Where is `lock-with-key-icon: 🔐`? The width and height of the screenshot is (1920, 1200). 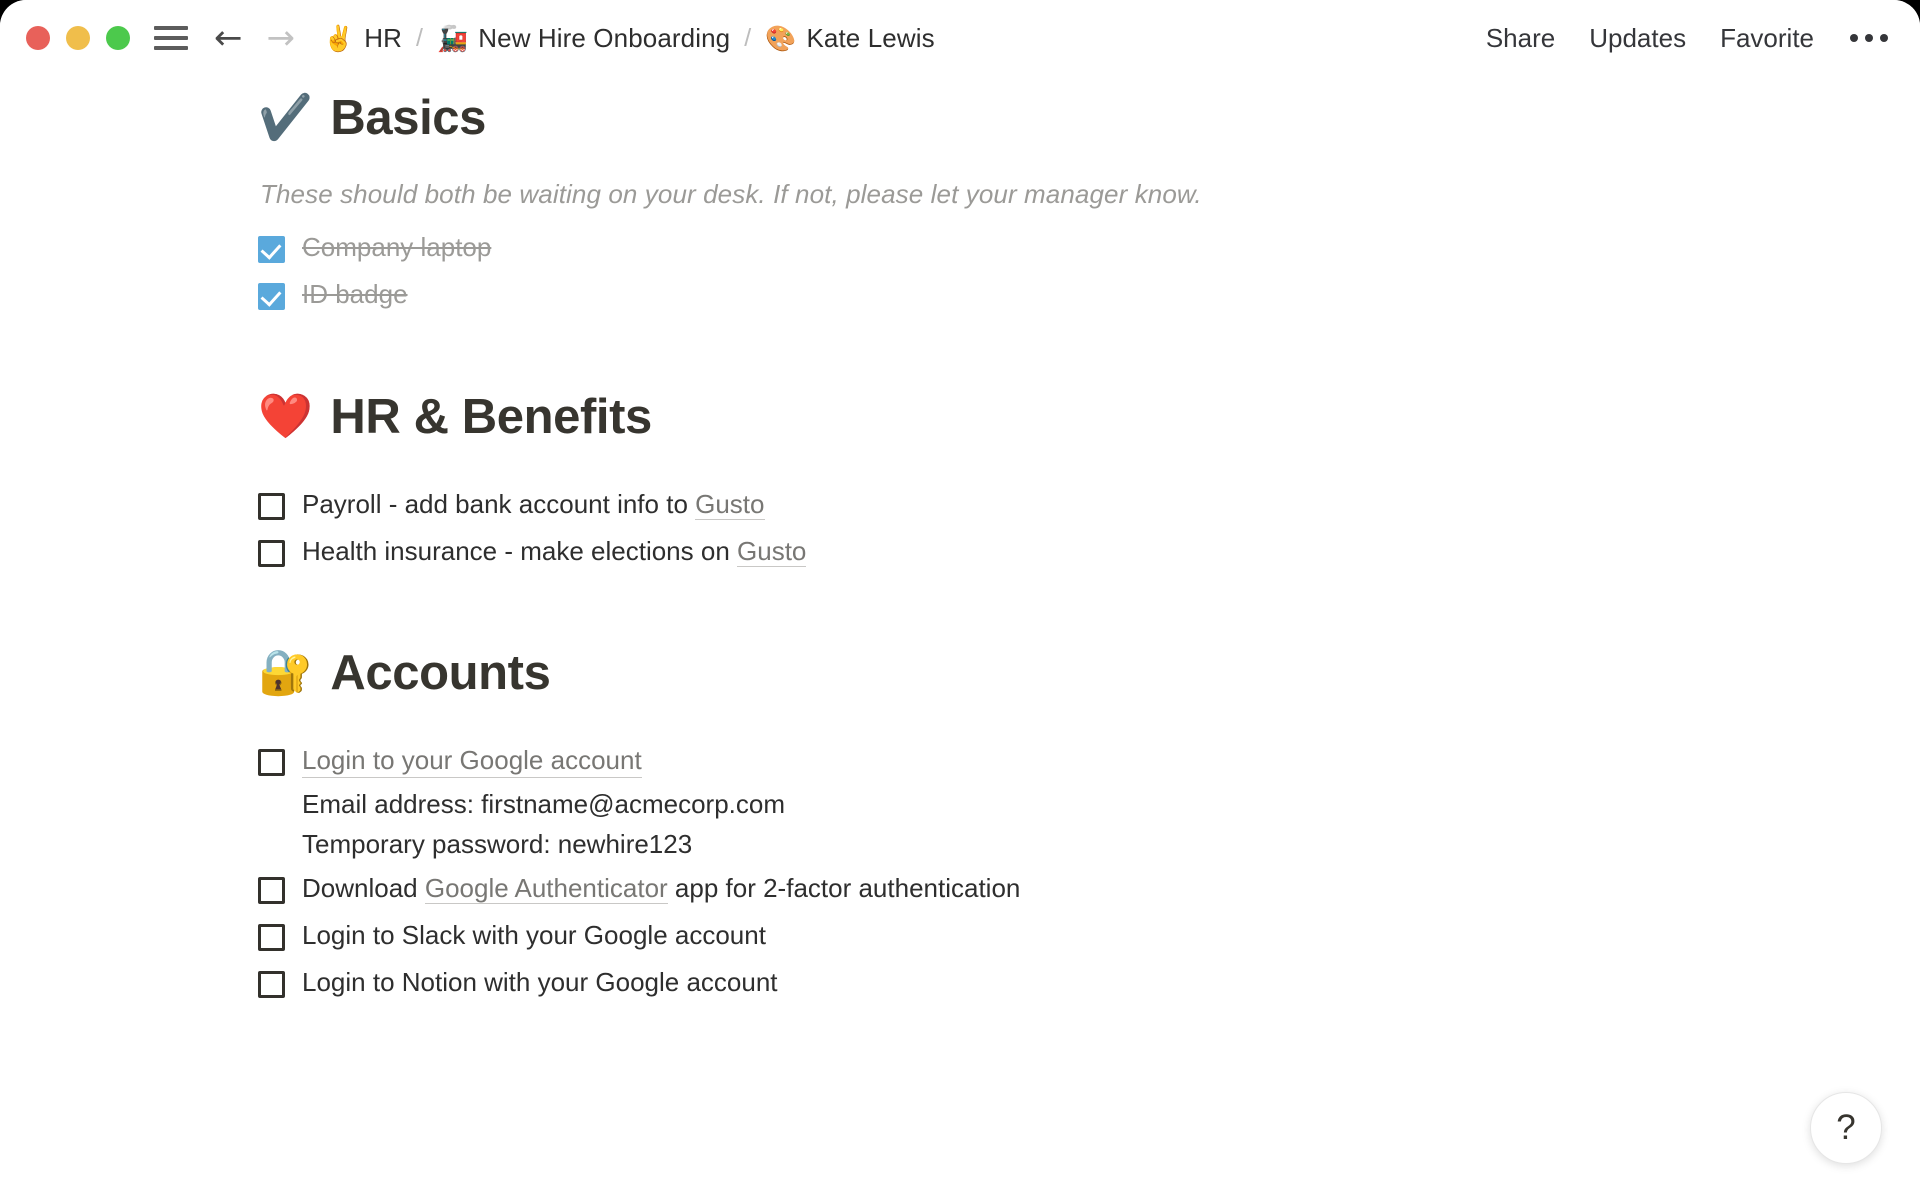
lock-with-key-icon: 🔐 is located at coordinates (285, 673).